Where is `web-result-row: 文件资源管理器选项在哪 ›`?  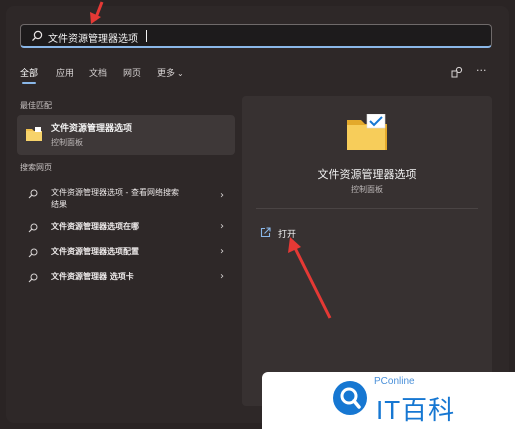 web-result-row: 文件资源管理器选项在哪 › is located at coordinates (127, 228).